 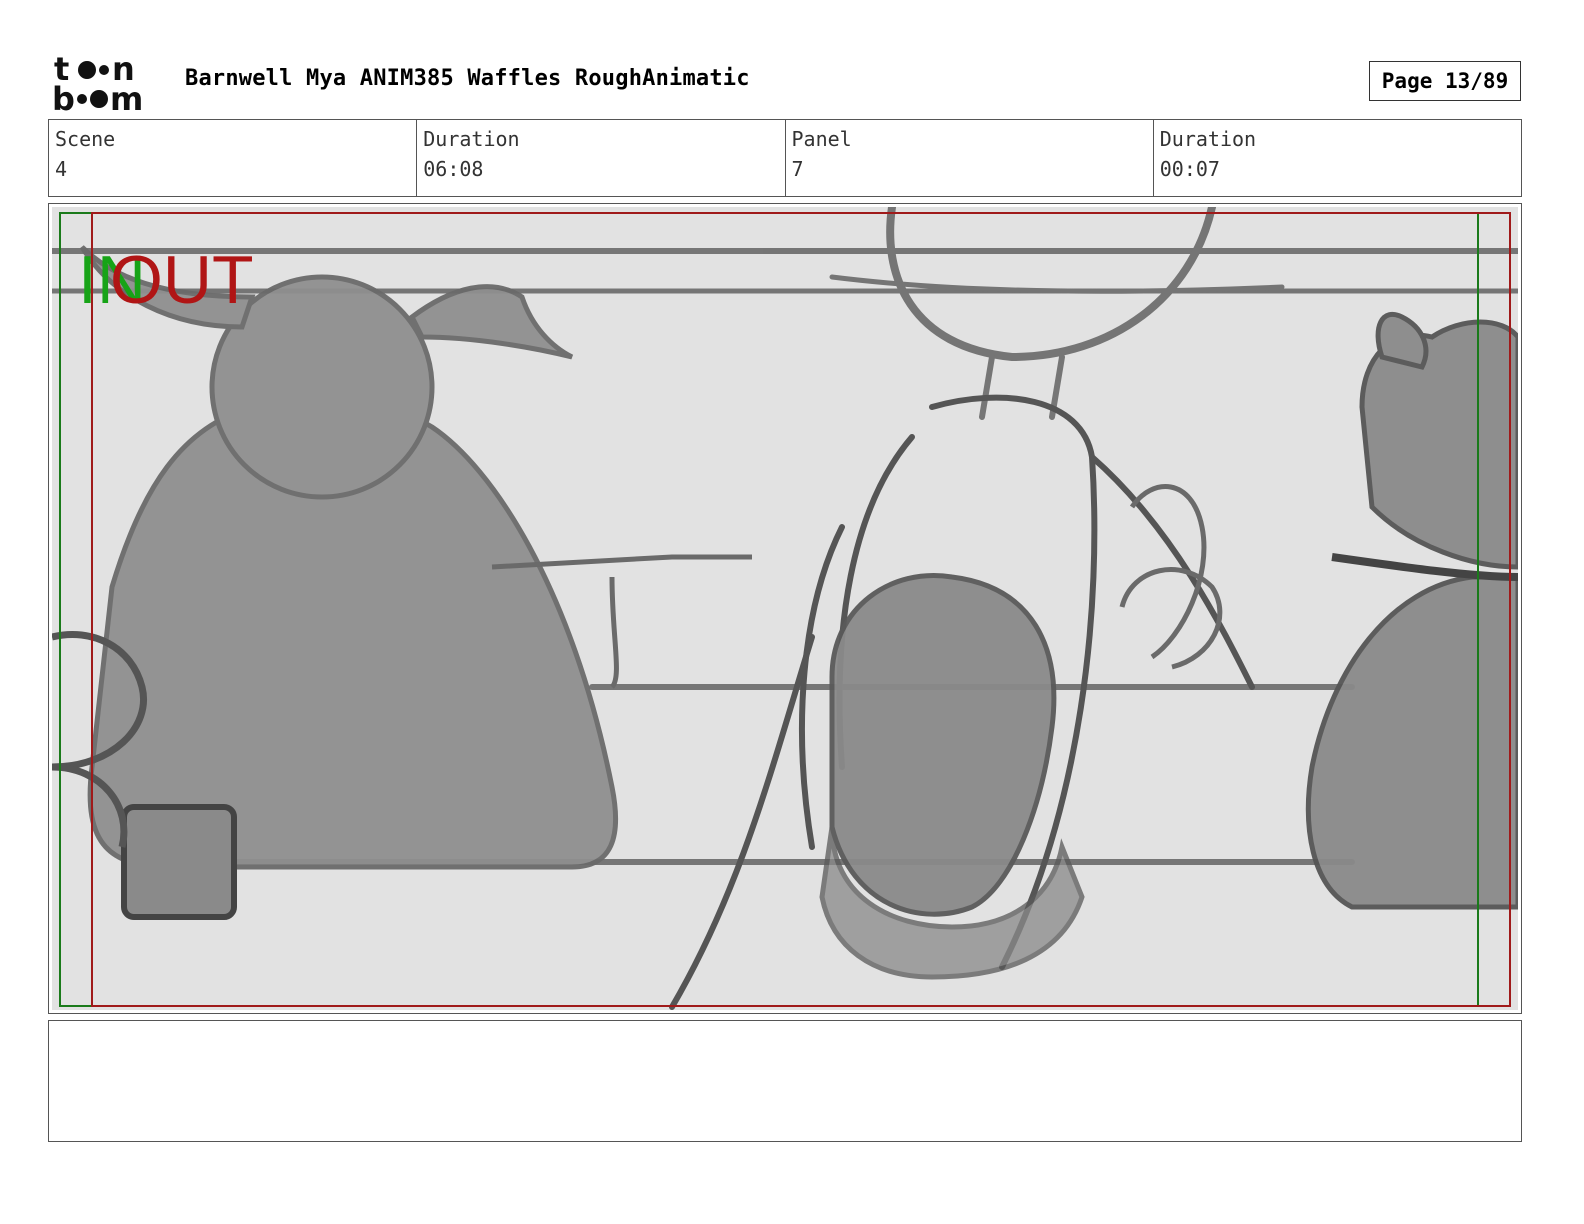 What do you see at coordinates (471, 139) in the screenshot?
I see `scene-duration-label: Duration` at bounding box center [471, 139].